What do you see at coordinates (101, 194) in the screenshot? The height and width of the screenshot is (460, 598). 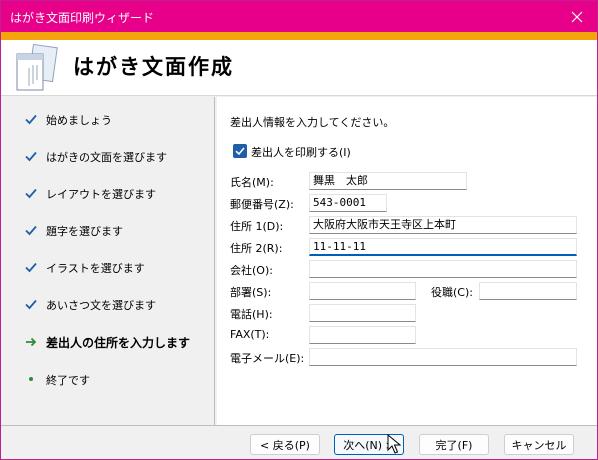 I see `step-label: レイアウトを選びます` at bounding box center [101, 194].